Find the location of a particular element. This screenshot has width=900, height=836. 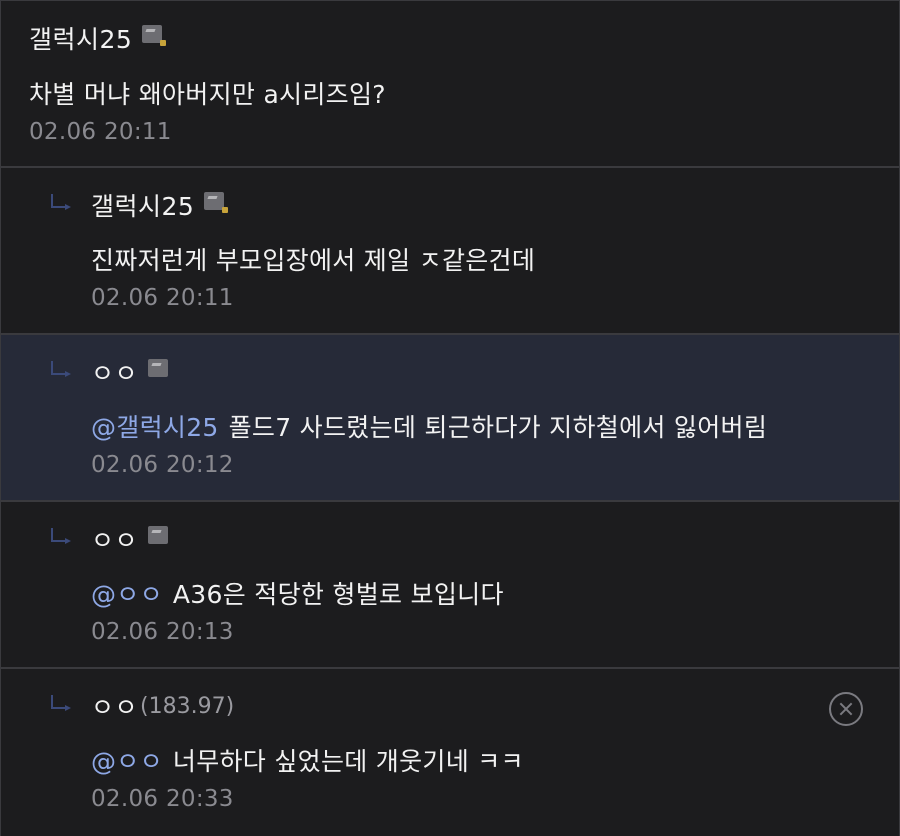

comment-header: ㅇㅇ (183.97) is located at coordinates (162, 706).